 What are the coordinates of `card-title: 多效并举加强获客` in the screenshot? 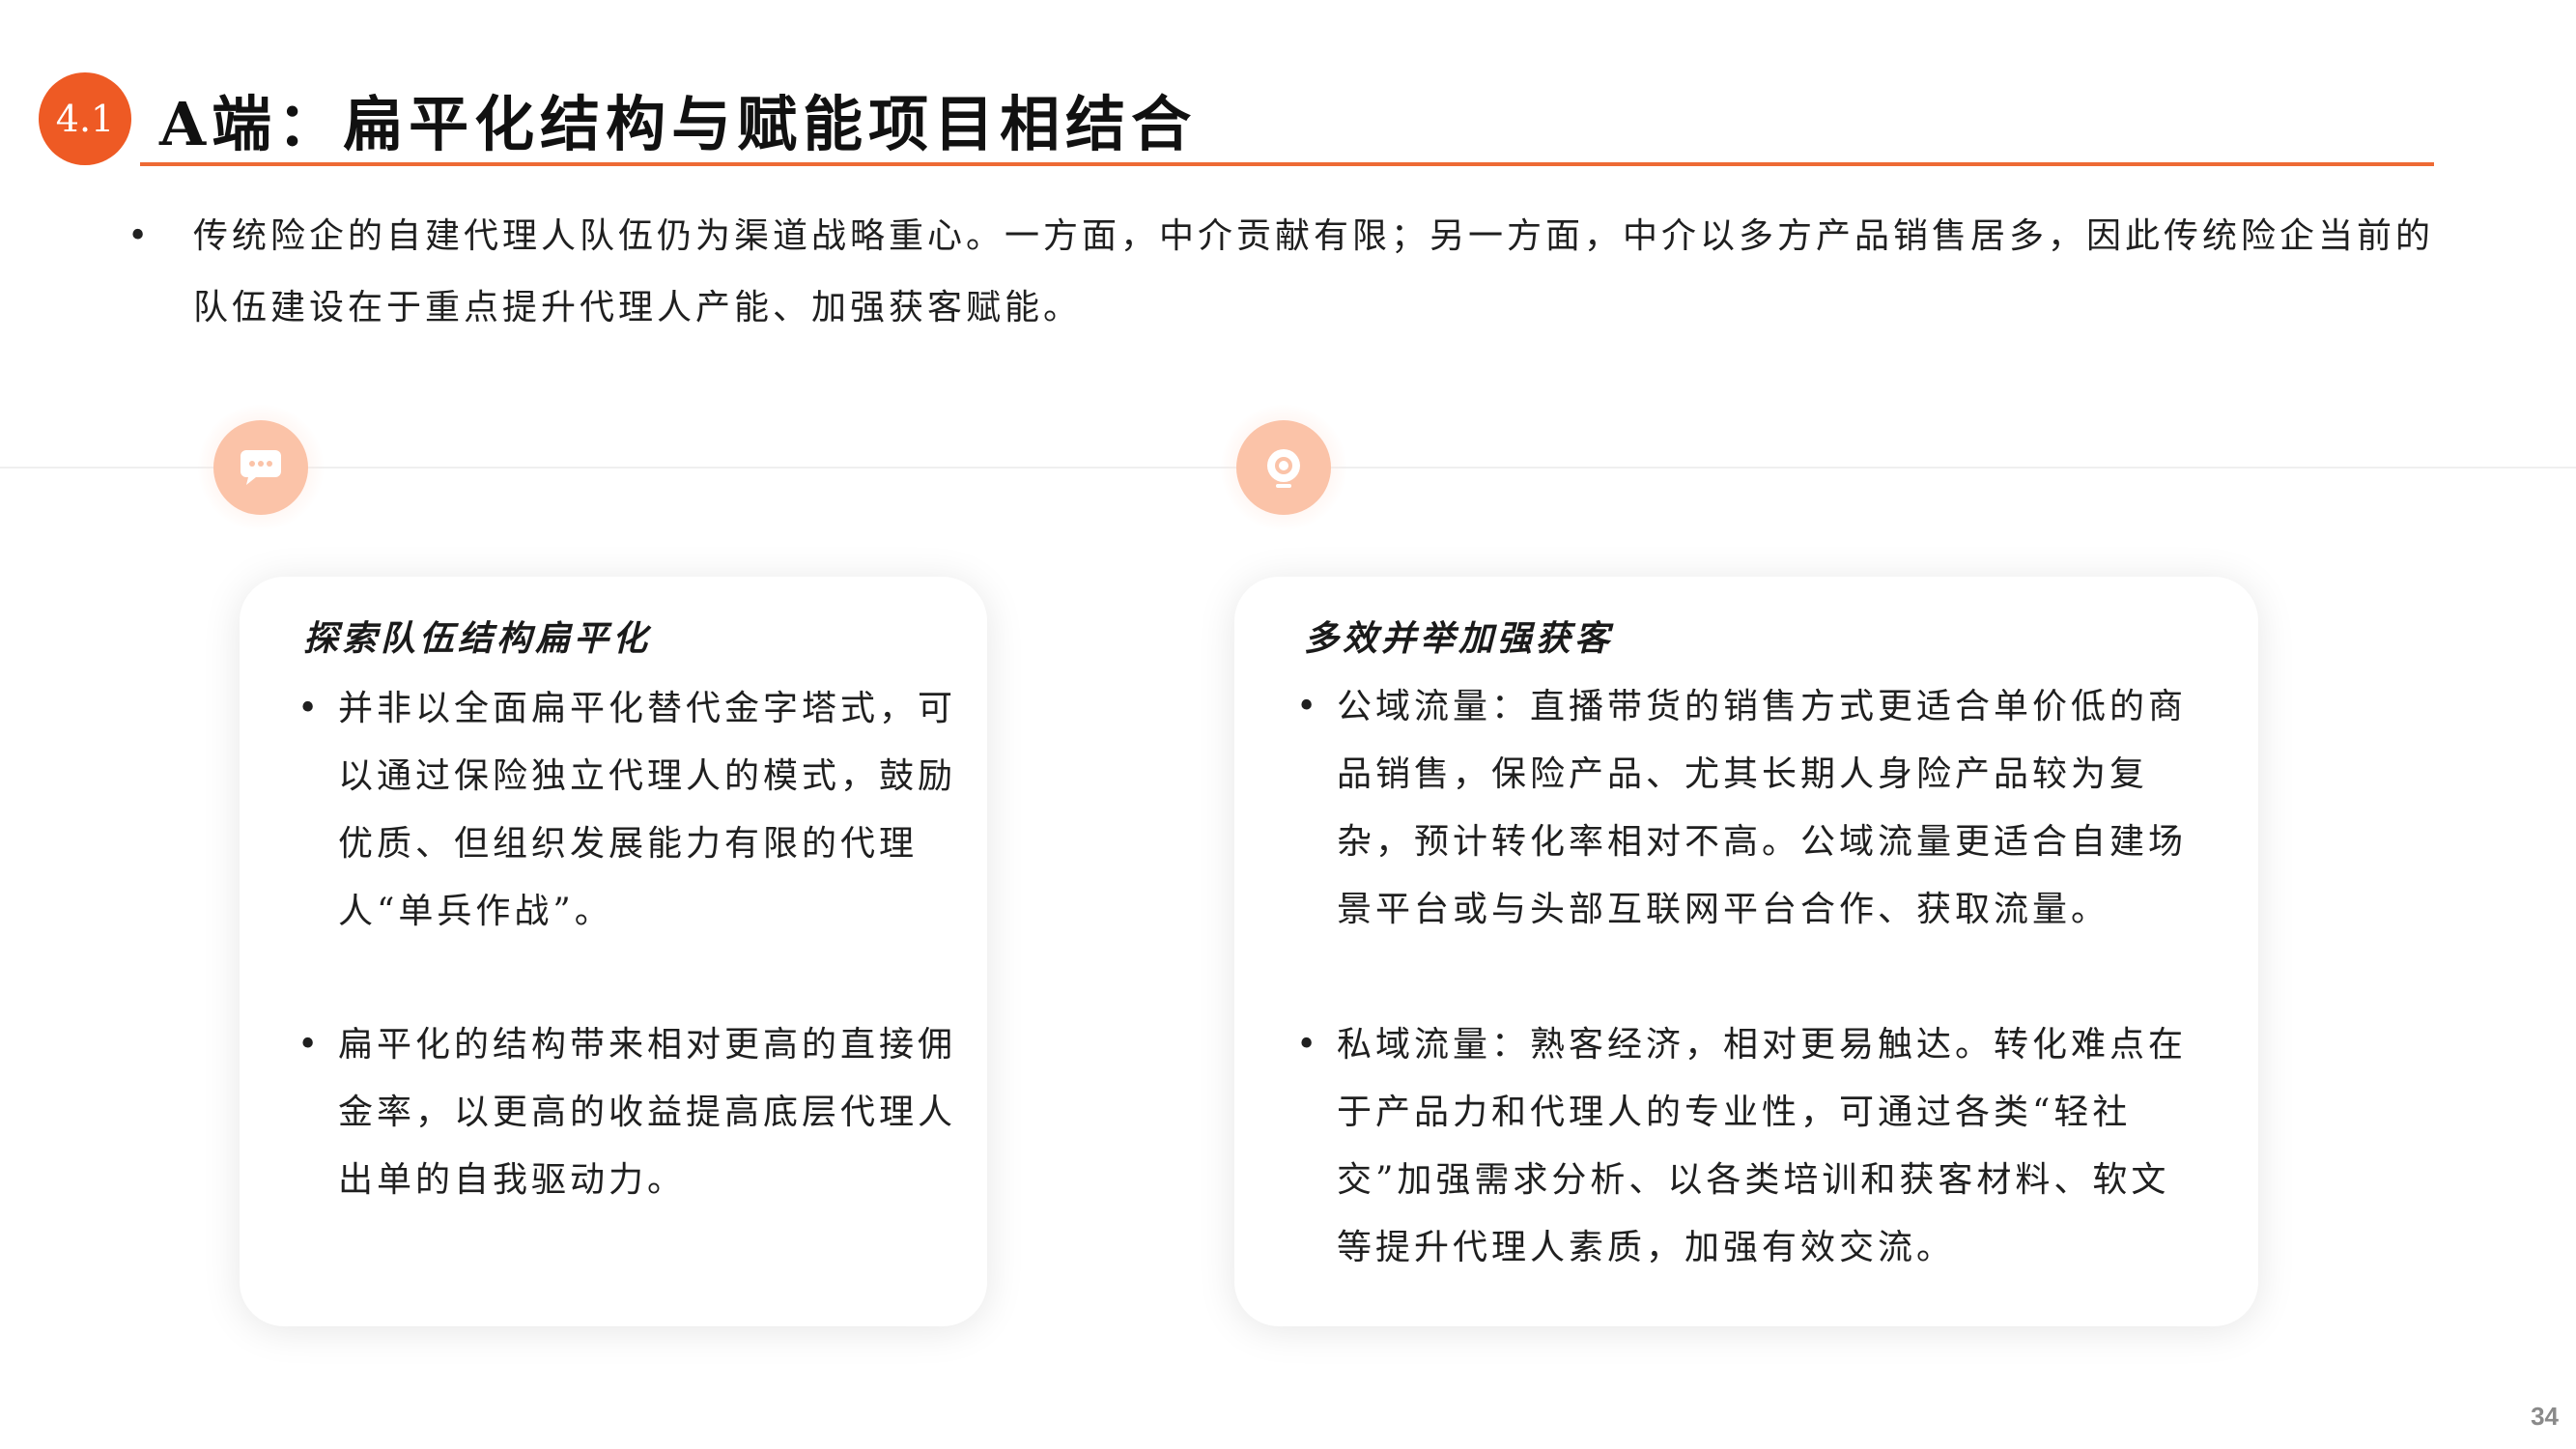 It's located at (1459, 638).